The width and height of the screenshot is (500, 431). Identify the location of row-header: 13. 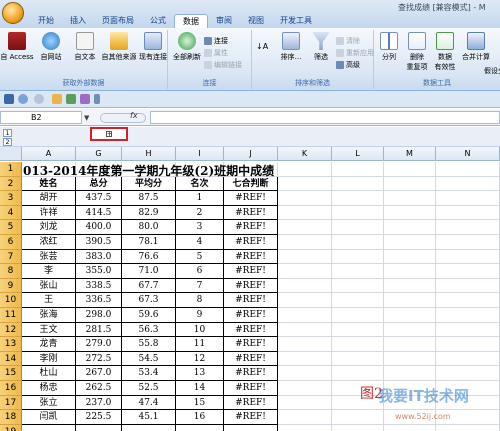
(11, 344).